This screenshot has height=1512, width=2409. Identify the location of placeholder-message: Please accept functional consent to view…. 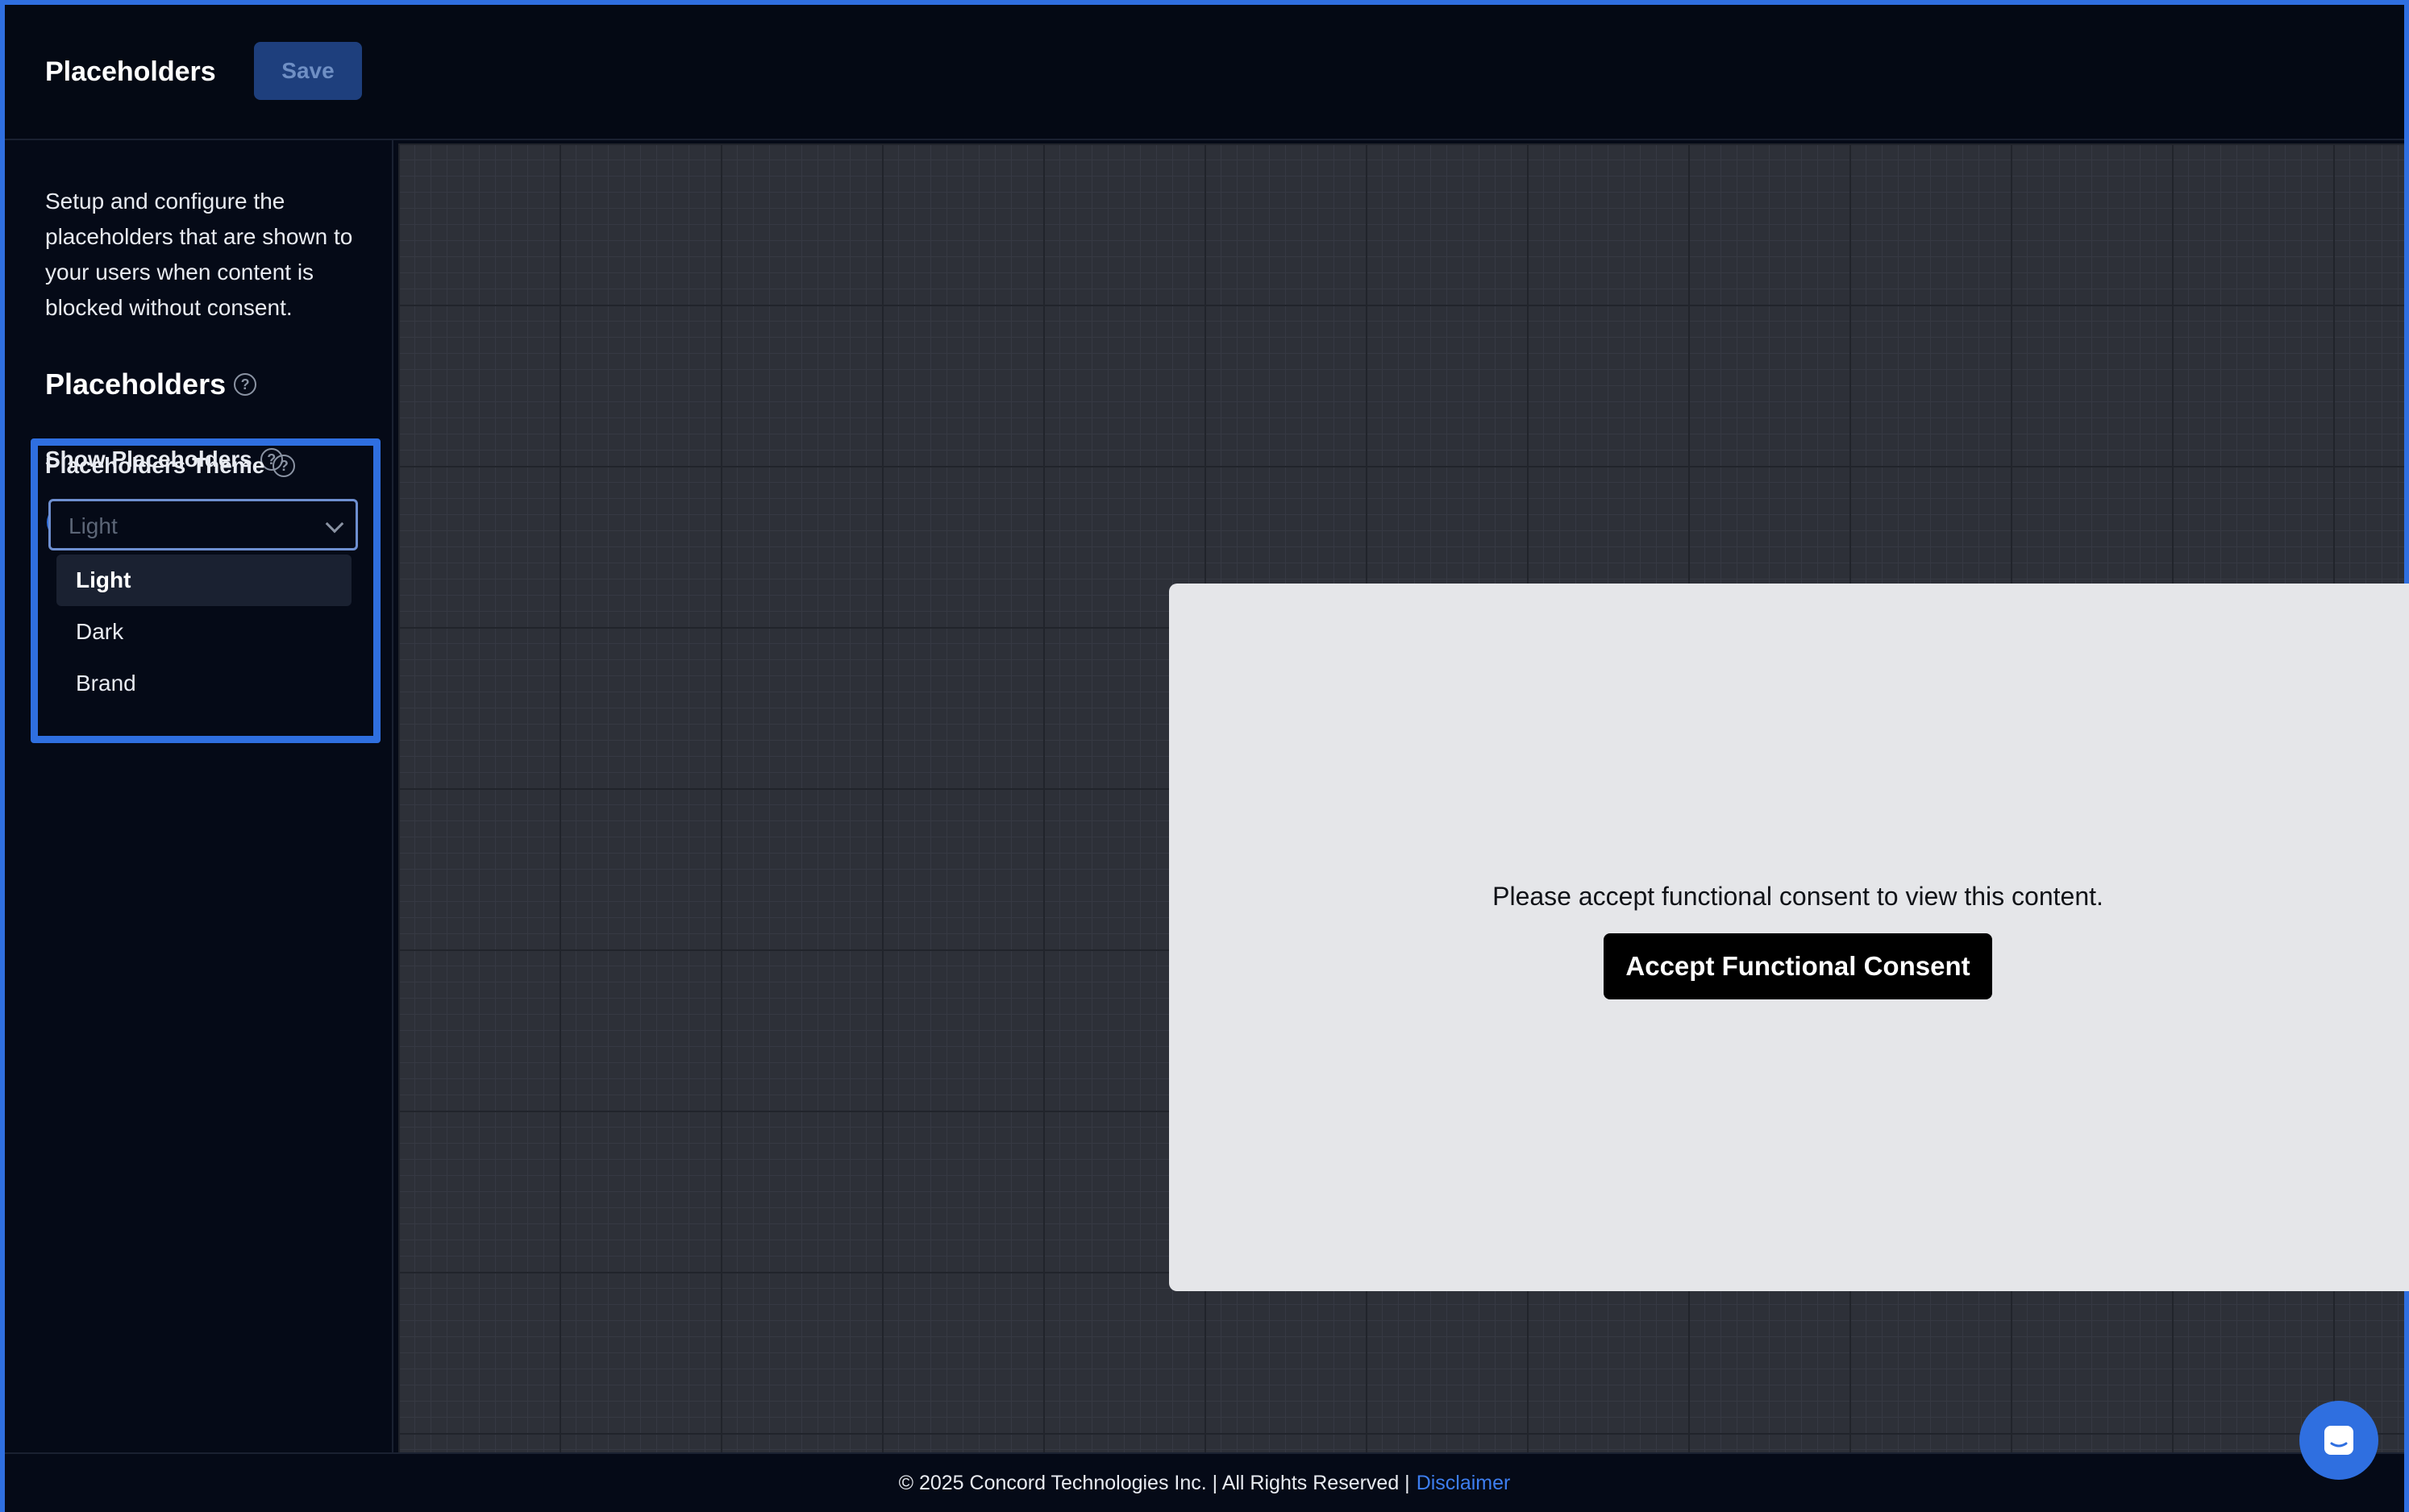
(1798, 896).